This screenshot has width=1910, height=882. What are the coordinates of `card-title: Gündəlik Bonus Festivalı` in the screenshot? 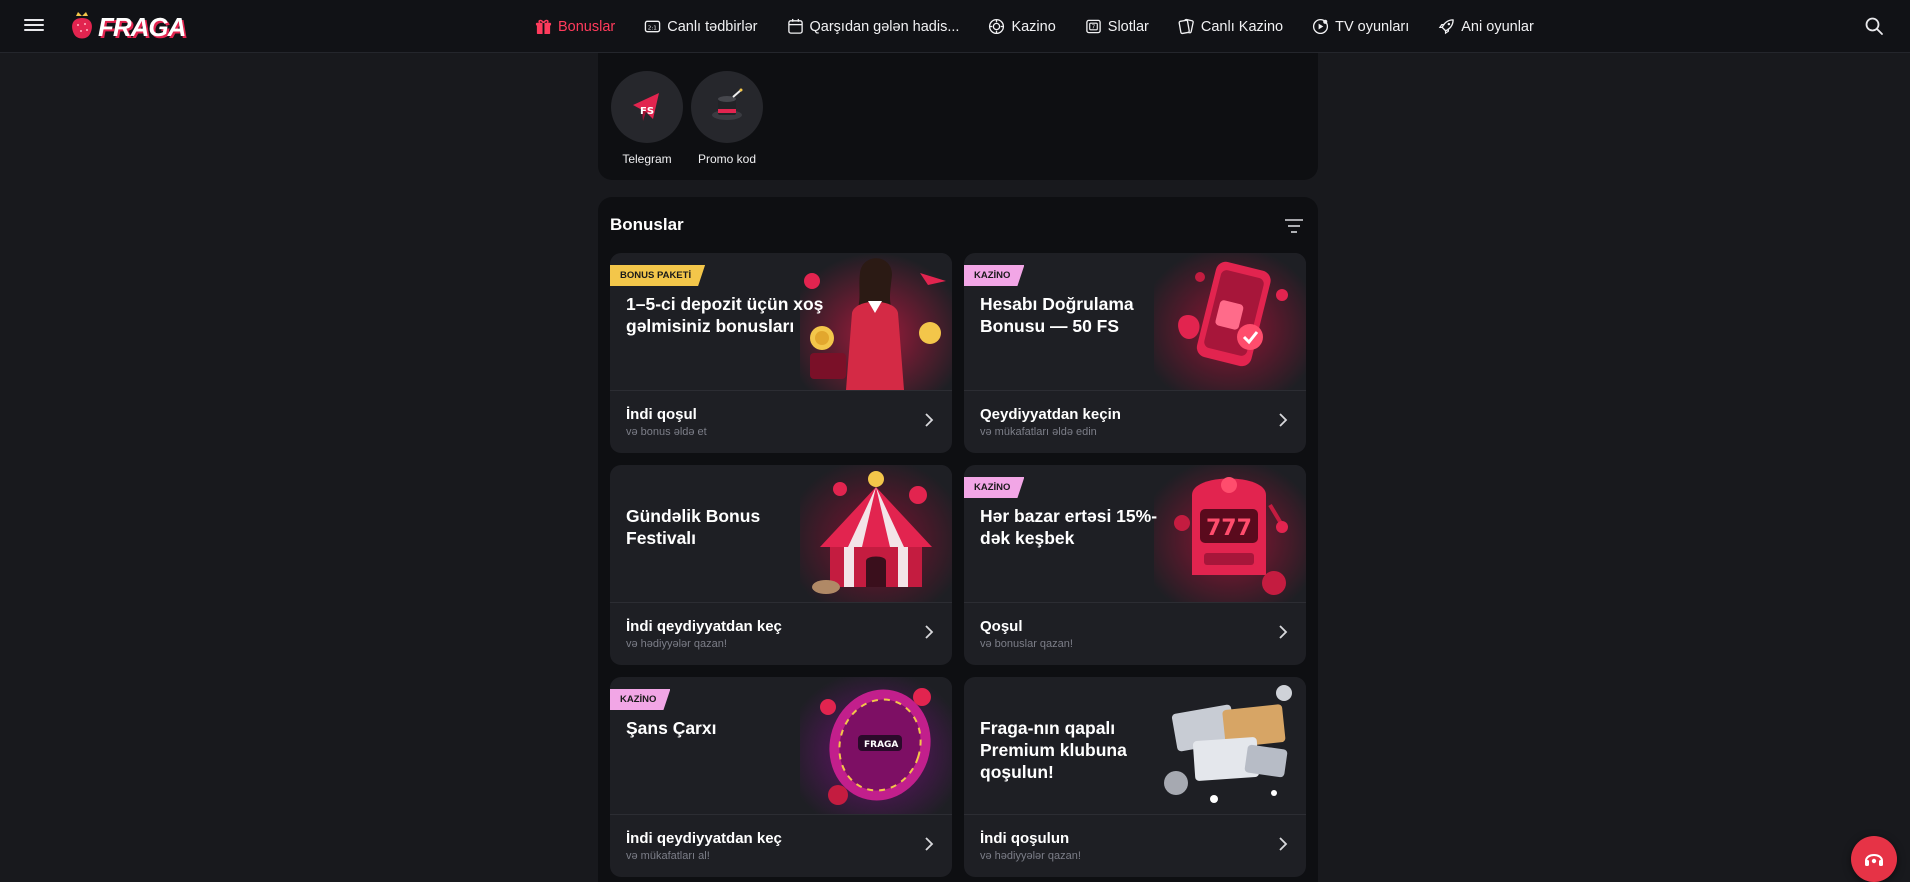 It's located at (693, 527).